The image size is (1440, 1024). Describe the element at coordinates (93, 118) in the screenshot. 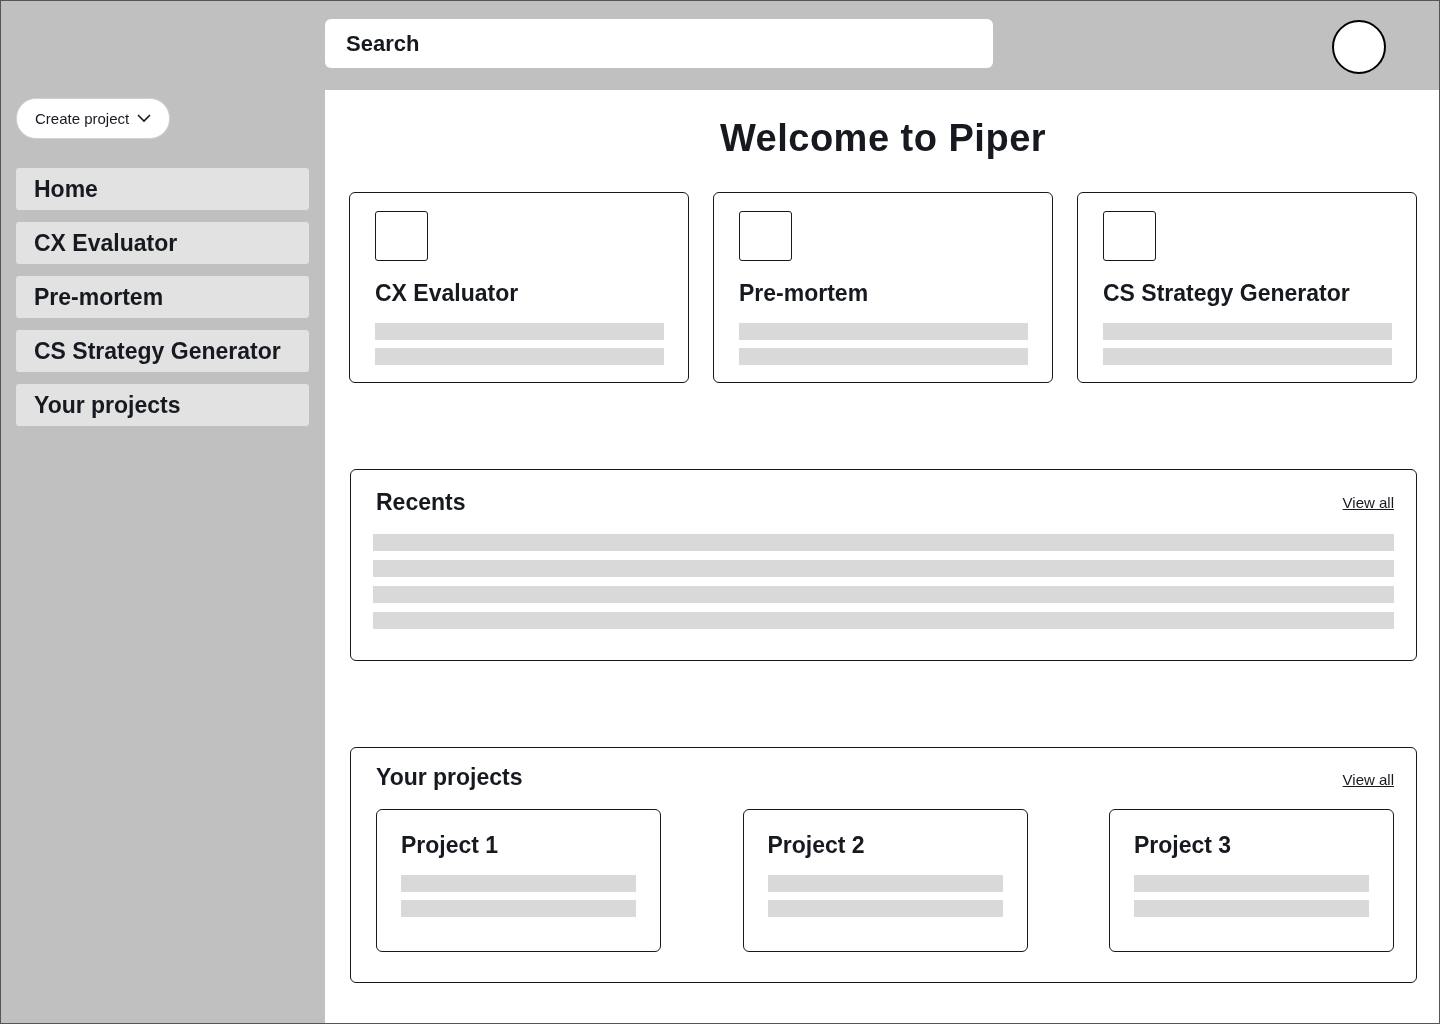

I see `create-project-button: Create project` at that location.